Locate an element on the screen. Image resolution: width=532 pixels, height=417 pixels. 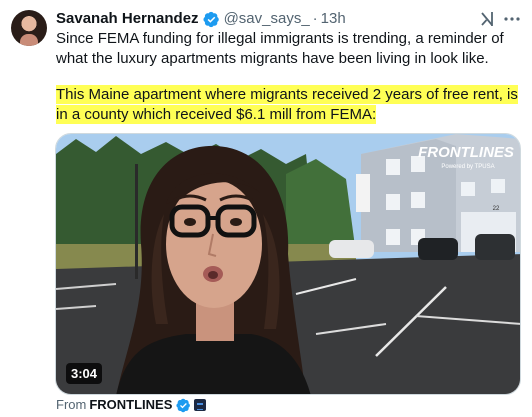
source-attribution: From FRONTLINES is located at coordinates (131, 405).